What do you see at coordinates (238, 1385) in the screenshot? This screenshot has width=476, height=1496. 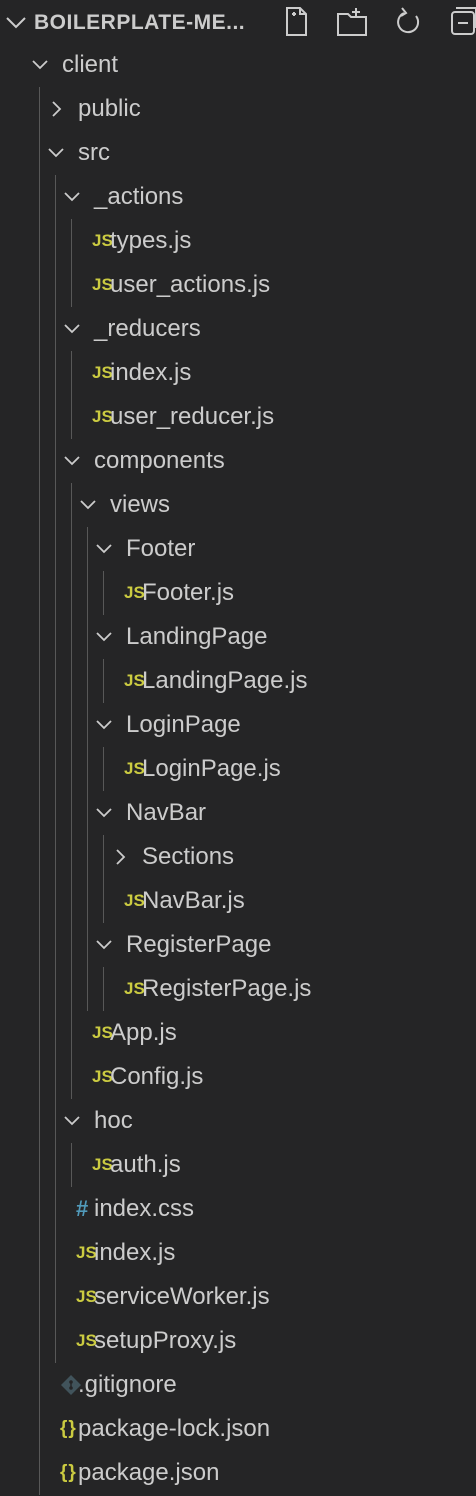 I see `file-gitignore: .gitignore` at bounding box center [238, 1385].